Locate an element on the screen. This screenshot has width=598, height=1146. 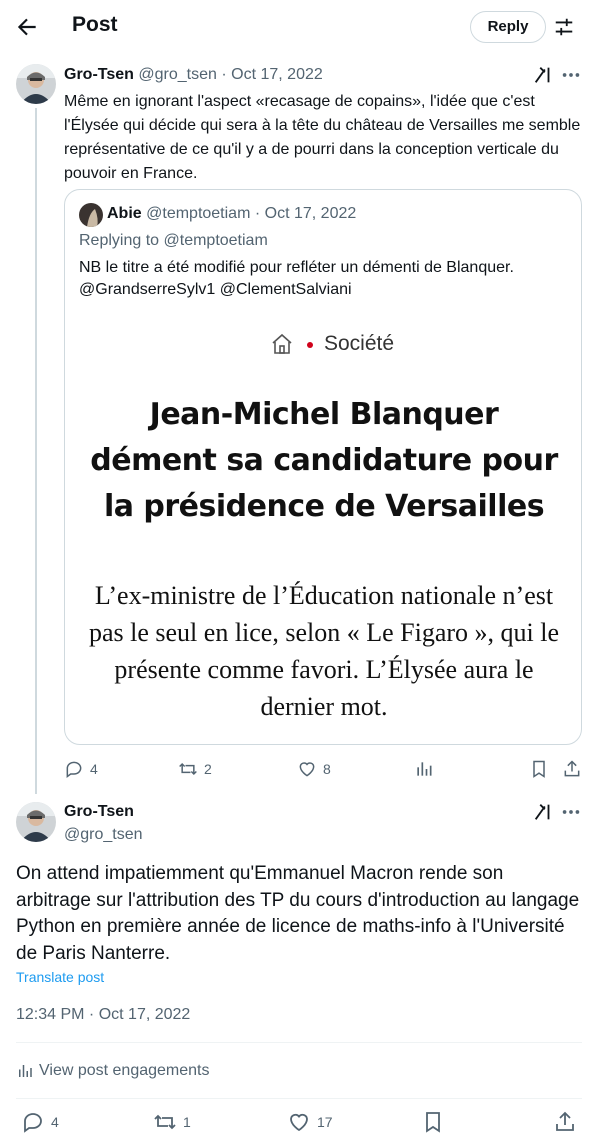
article-section: Société is located at coordinates (323, 345).